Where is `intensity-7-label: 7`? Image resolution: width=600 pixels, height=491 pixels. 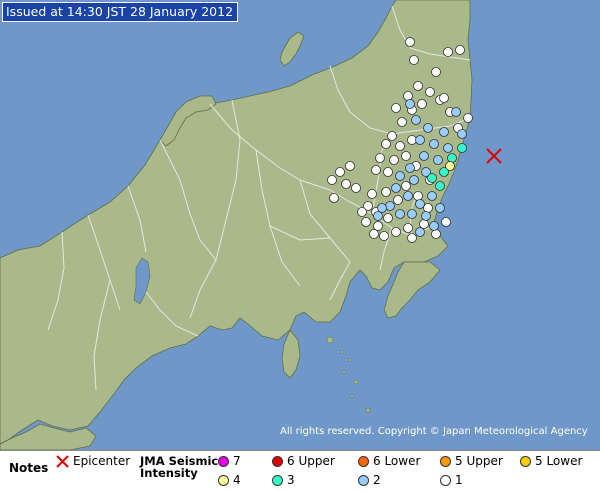
intensity-7-label: 7 is located at coordinates (237, 461).